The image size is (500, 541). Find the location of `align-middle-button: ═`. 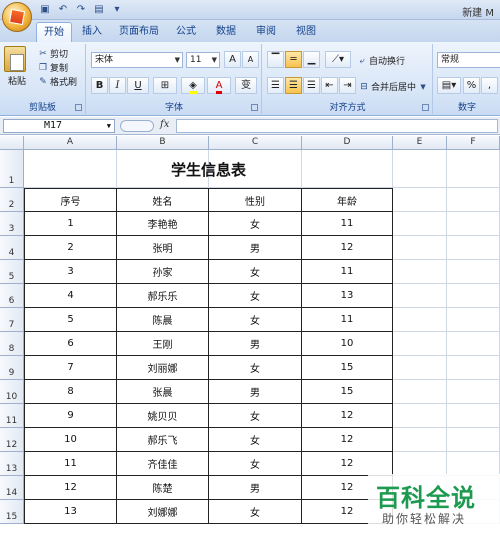

align-middle-button: ═ is located at coordinates (293, 59).